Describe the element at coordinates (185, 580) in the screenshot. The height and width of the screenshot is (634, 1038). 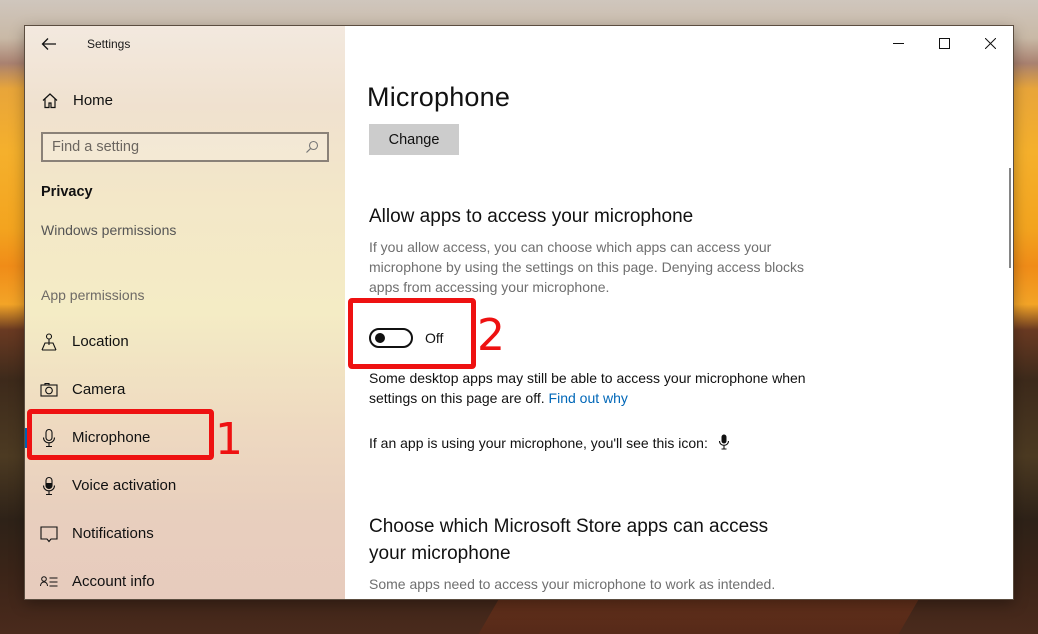
I see `sidebar-item-account-info: Account info` at that location.